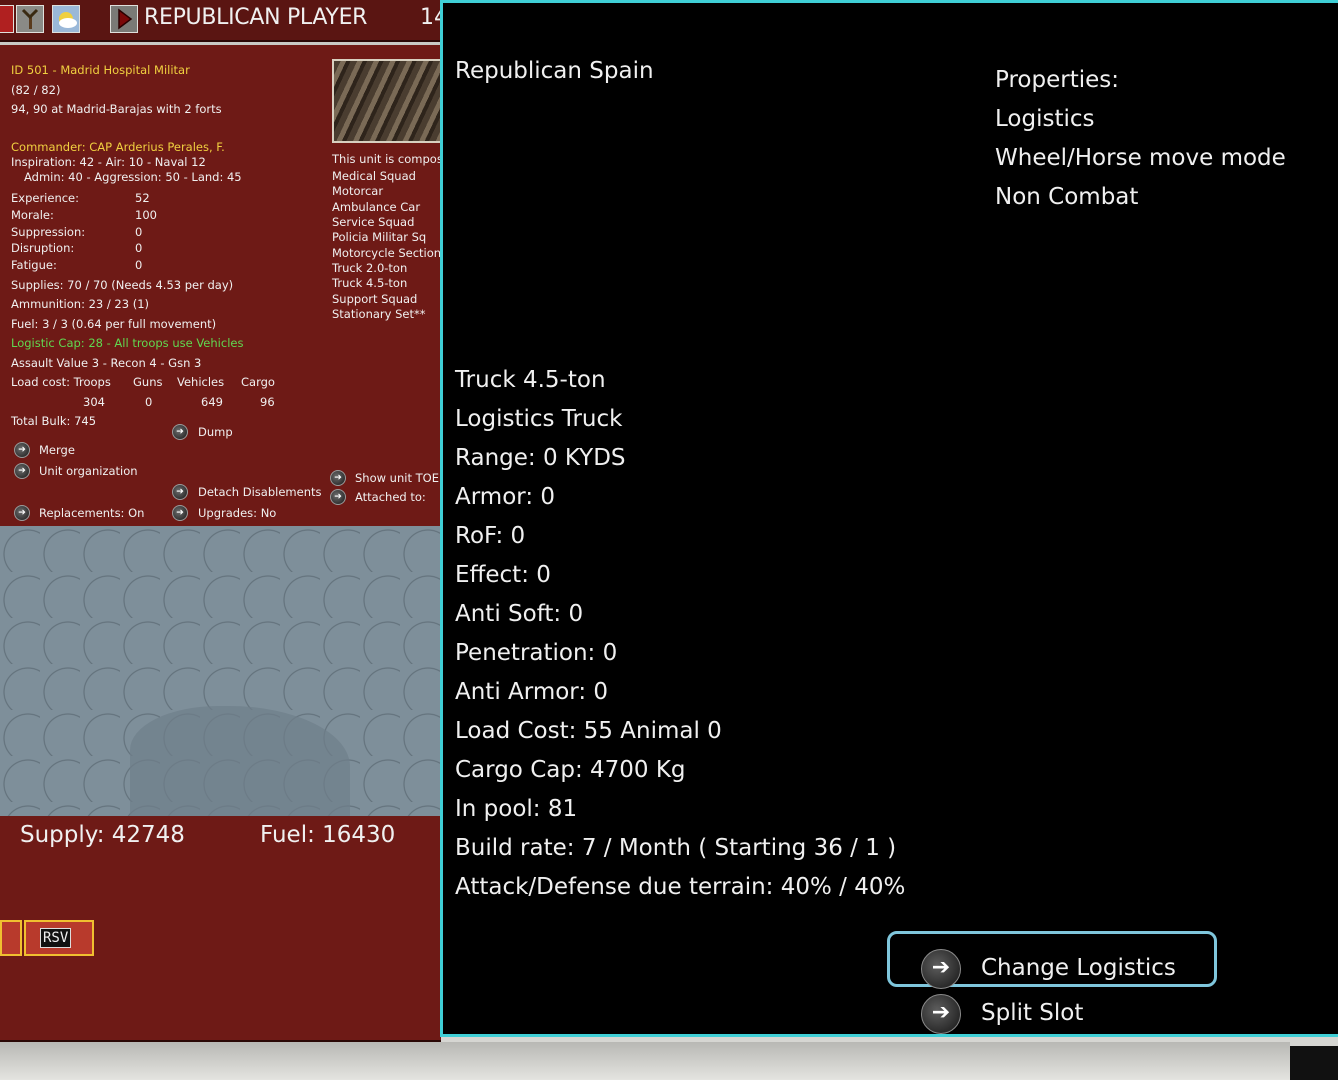 This screenshot has width=1338, height=1080. What do you see at coordinates (530, 380) in the screenshot?
I see `element-name: Truck 4.5-ton` at bounding box center [530, 380].